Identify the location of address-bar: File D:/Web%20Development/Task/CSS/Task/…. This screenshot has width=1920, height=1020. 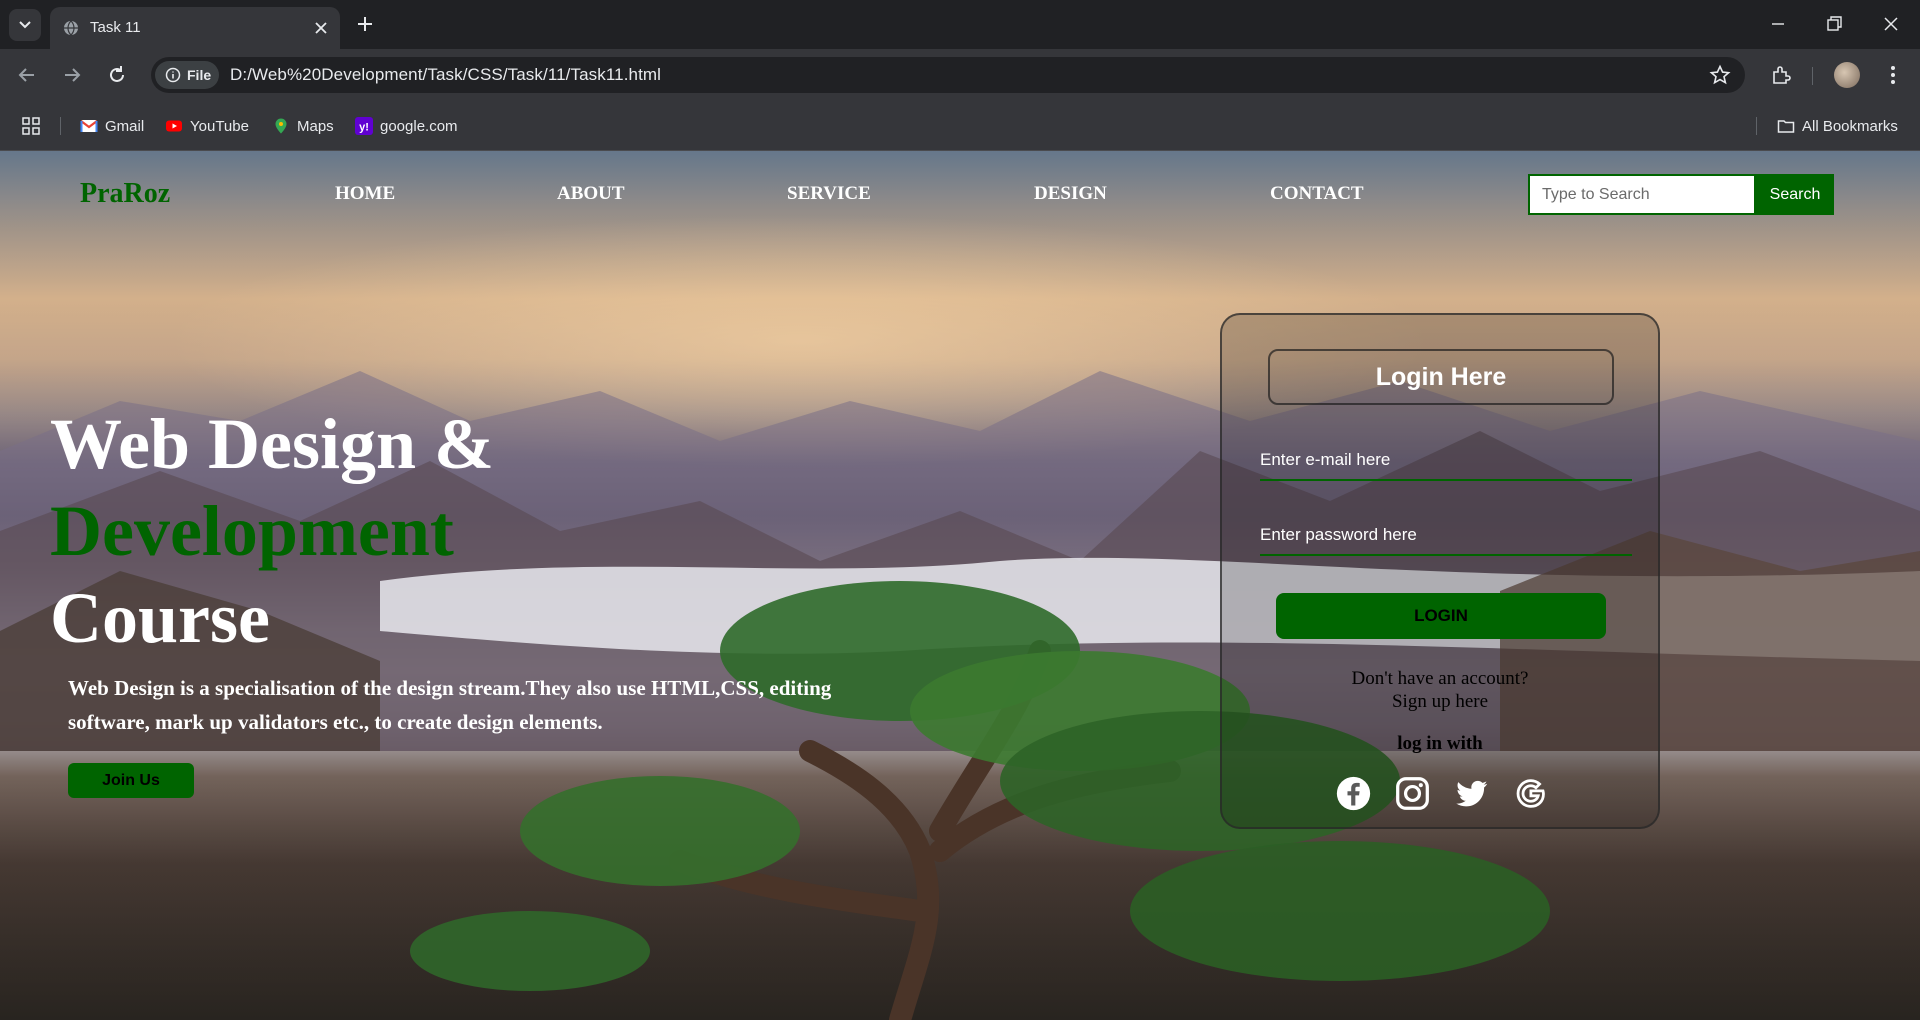
(948, 75).